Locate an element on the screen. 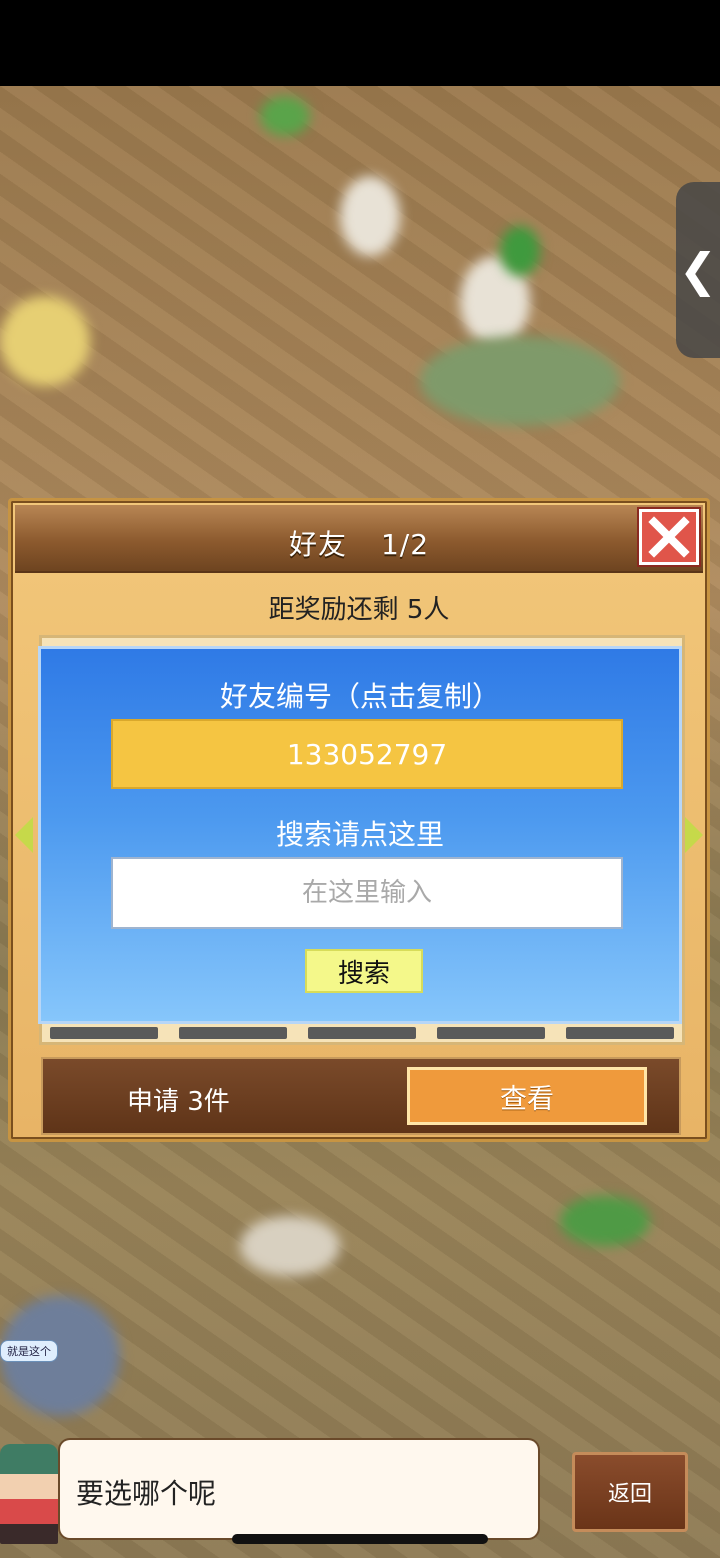  character-avatar is located at coordinates (29, 1494).